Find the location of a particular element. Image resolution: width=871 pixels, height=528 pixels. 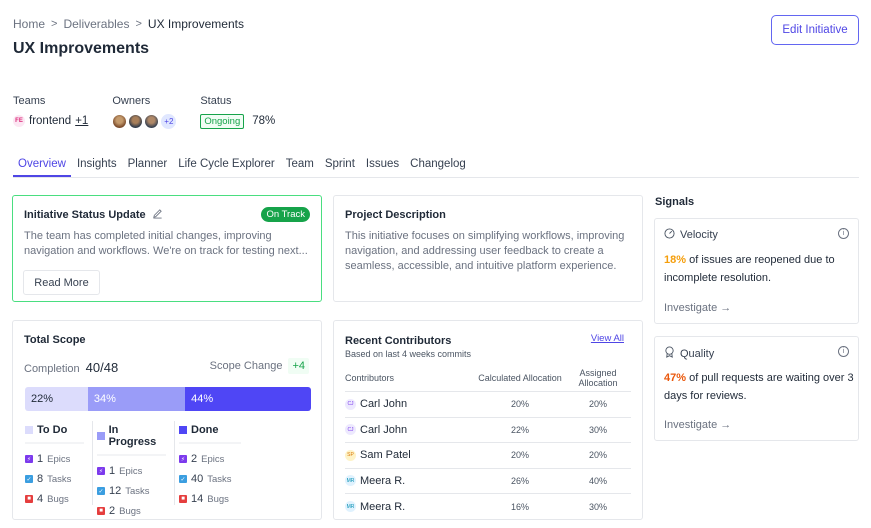

tab-overview: Overview is located at coordinates (42, 166).